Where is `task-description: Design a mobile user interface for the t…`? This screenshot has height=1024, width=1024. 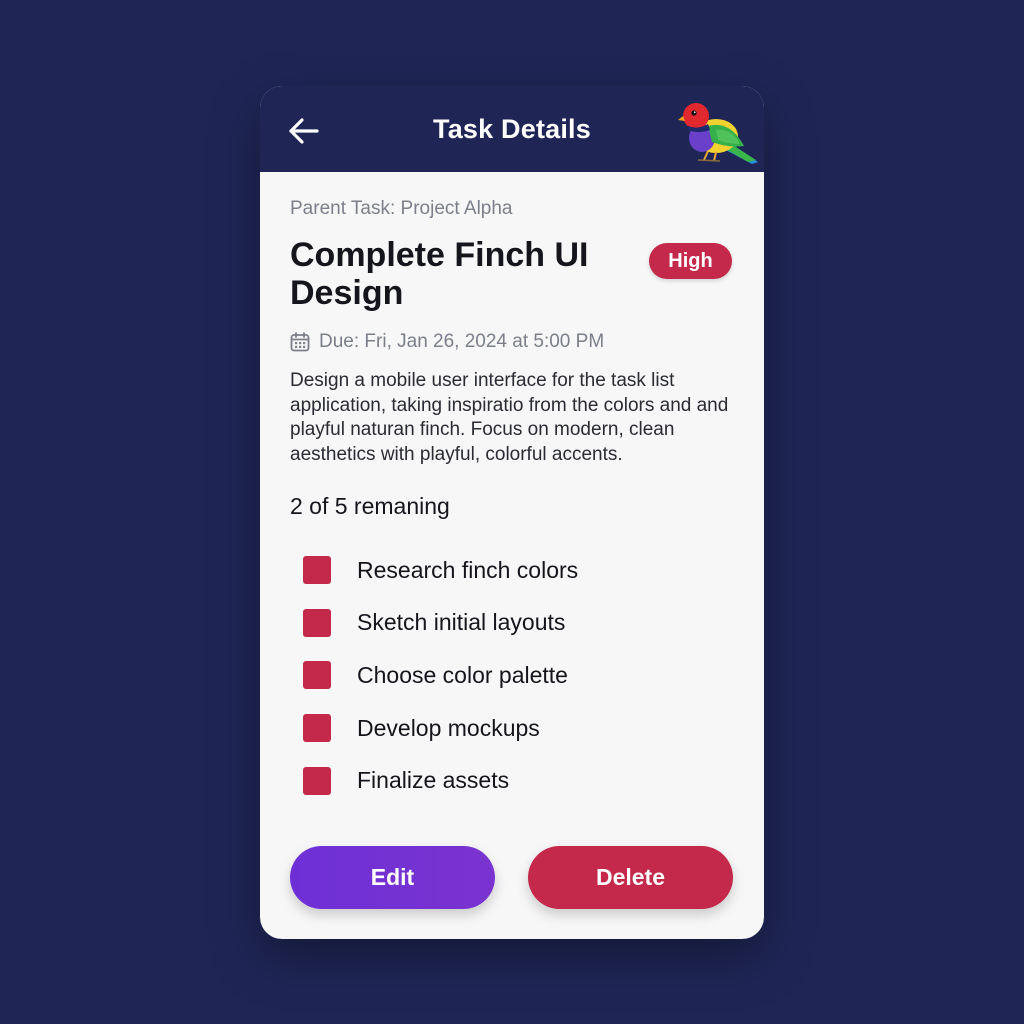
task-description: Design a mobile user interface for the t… is located at coordinates (509, 417).